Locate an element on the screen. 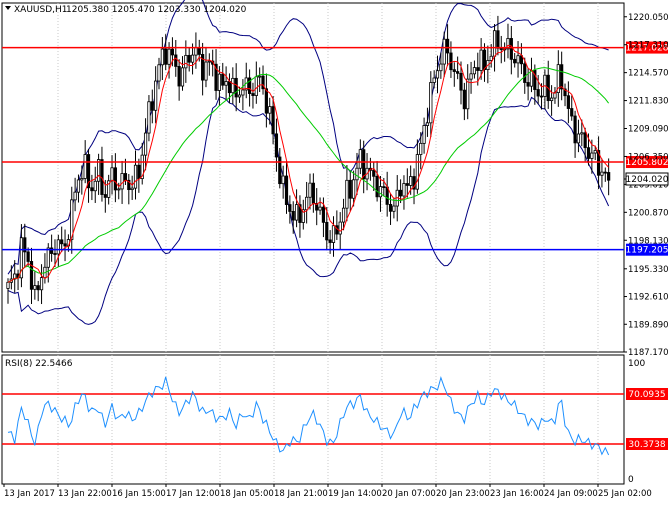 This screenshot has height=506, width=670. time-tick-label: 16 Jan 15:00 is located at coordinates (139, 494).